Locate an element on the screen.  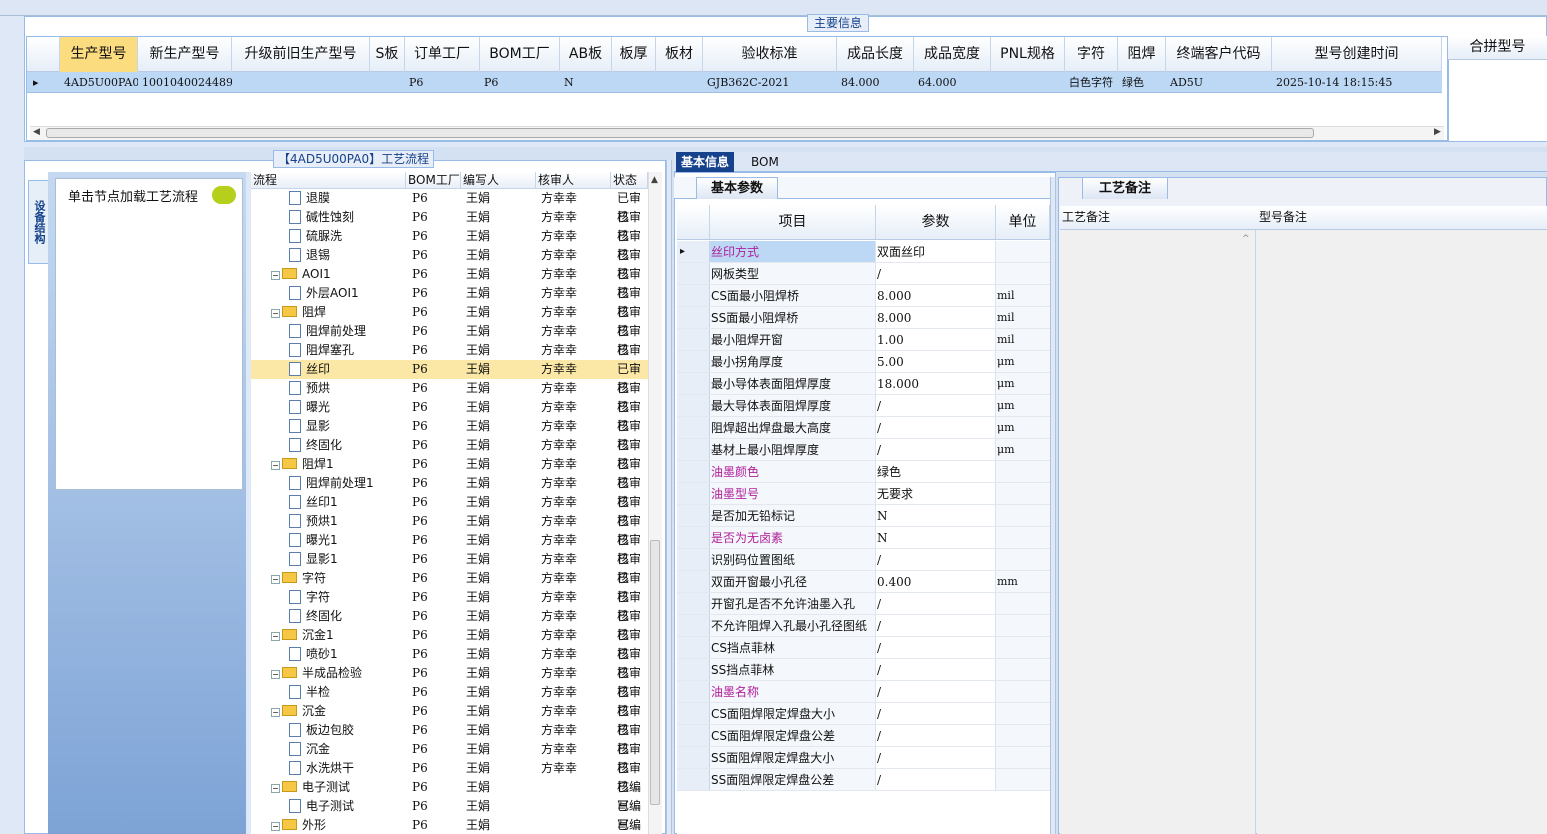
param-value: 绿色 is located at coordinates (936, 471).